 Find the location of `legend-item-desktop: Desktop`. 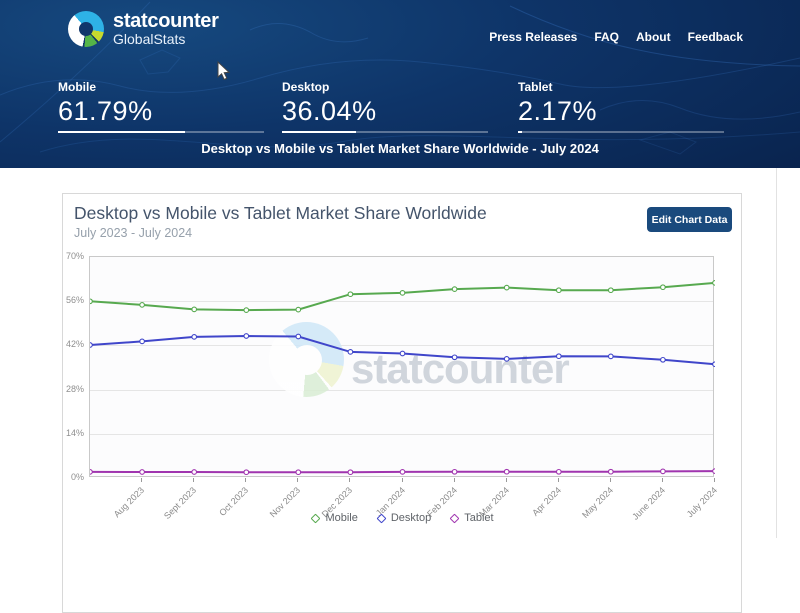

legend-item-desktop: Desktop is located at coordinates (404, 518).